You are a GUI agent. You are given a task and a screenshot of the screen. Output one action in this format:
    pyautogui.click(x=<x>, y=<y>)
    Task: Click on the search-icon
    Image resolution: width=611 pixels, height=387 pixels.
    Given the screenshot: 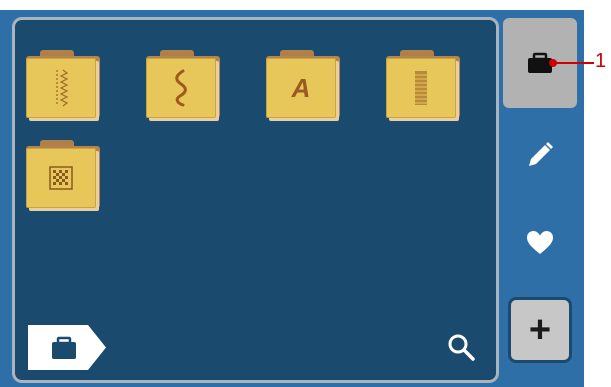 What is the action you would take?
    pyautogui.click(x=461, y=347)
    